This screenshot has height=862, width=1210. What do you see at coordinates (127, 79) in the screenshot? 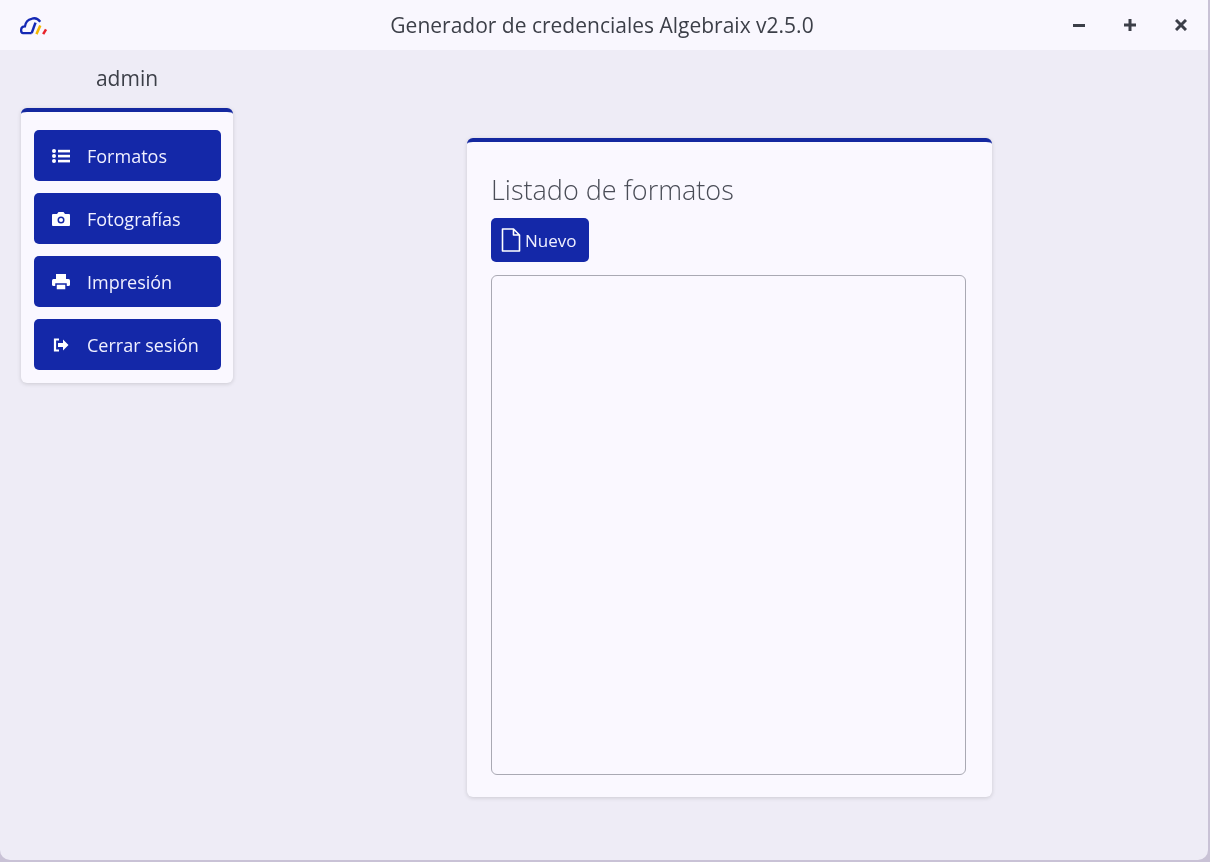
I see `user-name: admin` at bounding box center [127, 79].